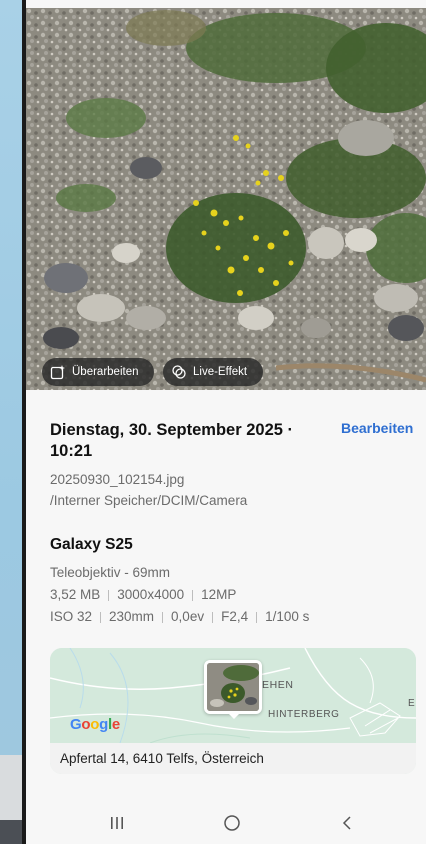 Image resolution: width=426 pixels, height=844 pixels. I want to click on system-navigation-bar, so click(226, 822).